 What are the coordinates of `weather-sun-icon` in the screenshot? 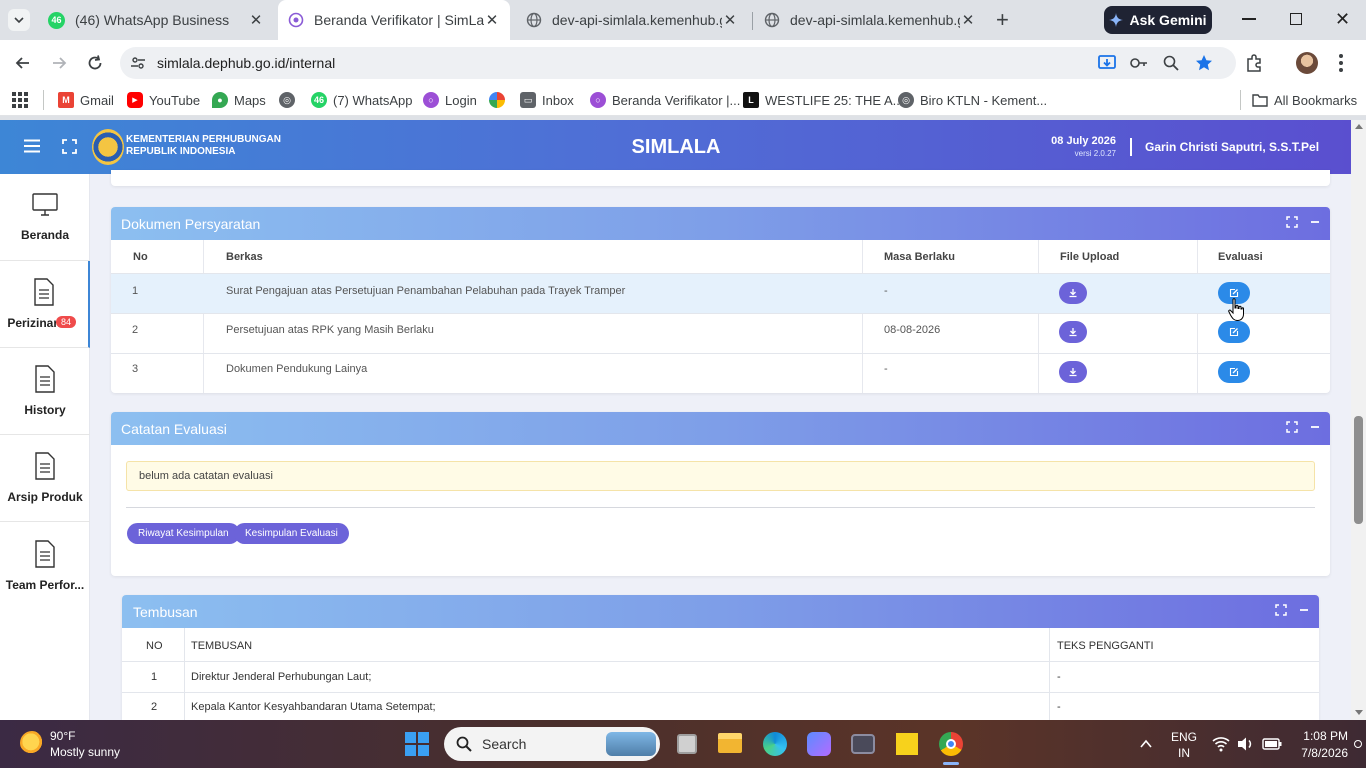 It's located at (32, 743).